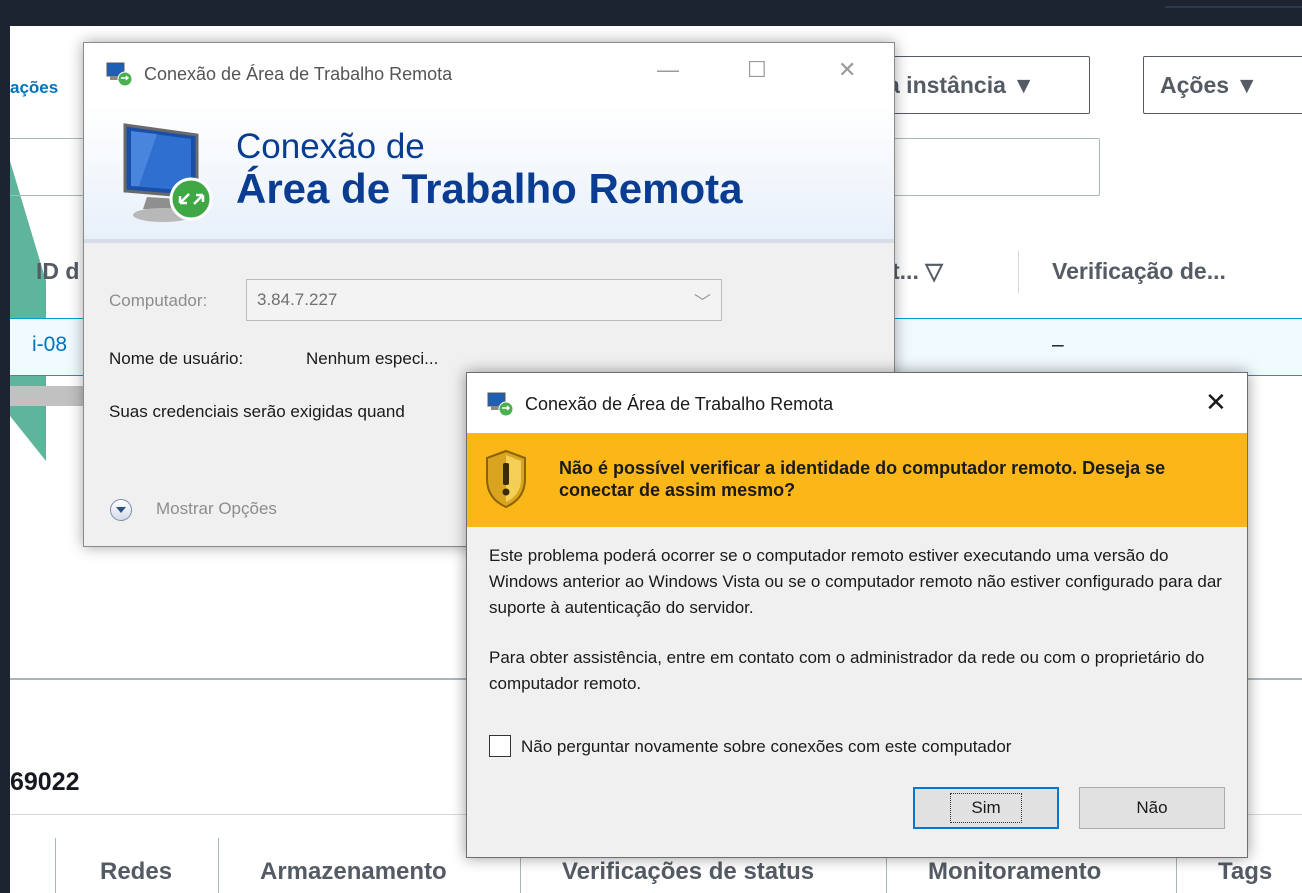 This screenshot has width=1302, height=893. Describe the element at coordinates (57, 271) in the screenshot. I see `column-header-id: ID d` at that location.